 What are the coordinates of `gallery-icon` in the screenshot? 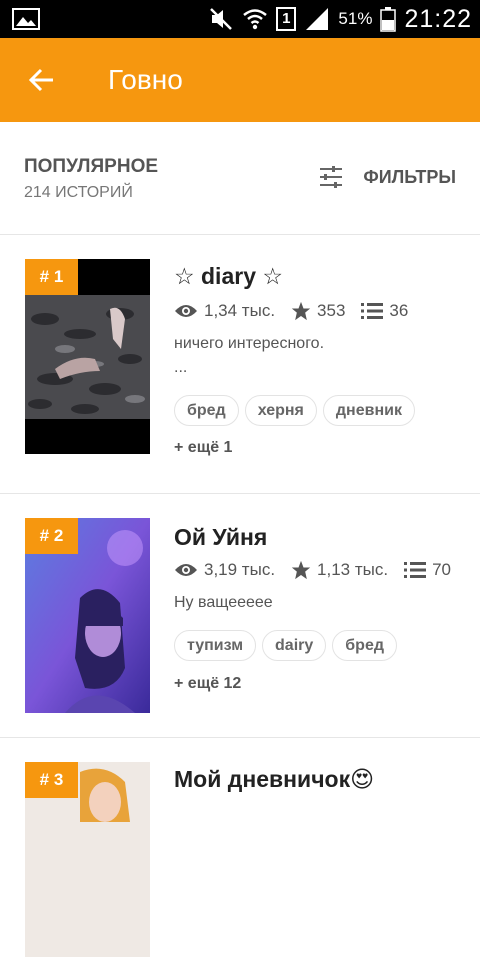 It's located at (26, 19).